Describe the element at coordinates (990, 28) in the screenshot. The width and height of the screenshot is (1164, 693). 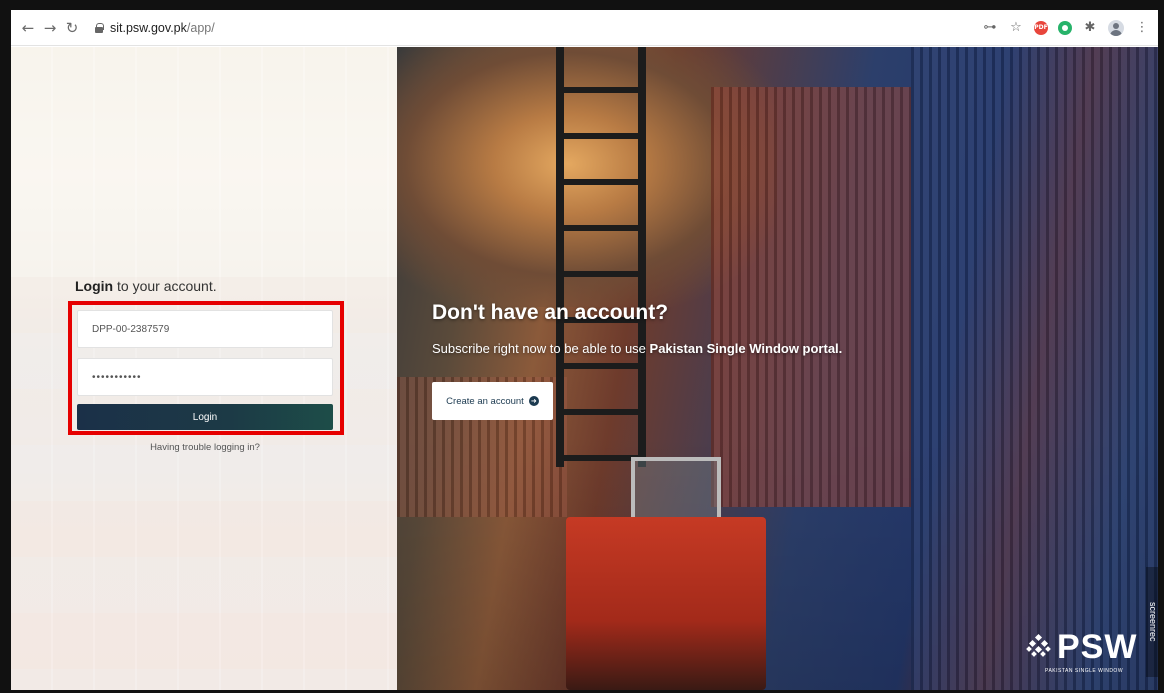
I see `key-icon: ⊶` at that location.